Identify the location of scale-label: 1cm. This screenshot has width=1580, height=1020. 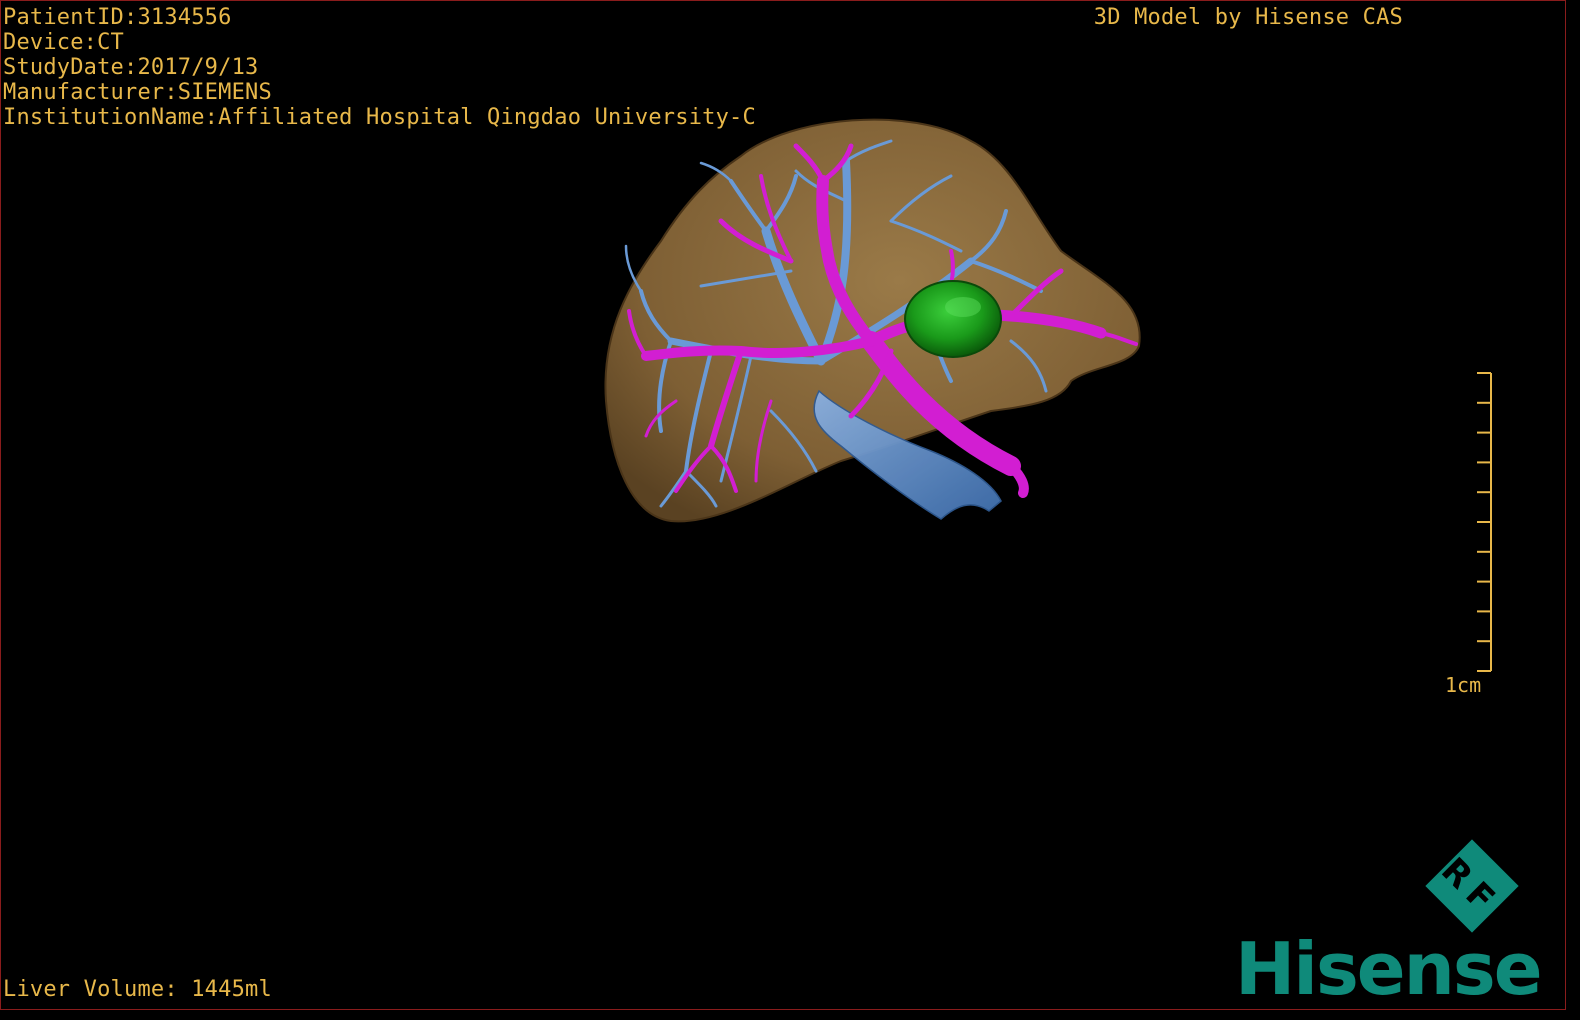
(1463, 685).